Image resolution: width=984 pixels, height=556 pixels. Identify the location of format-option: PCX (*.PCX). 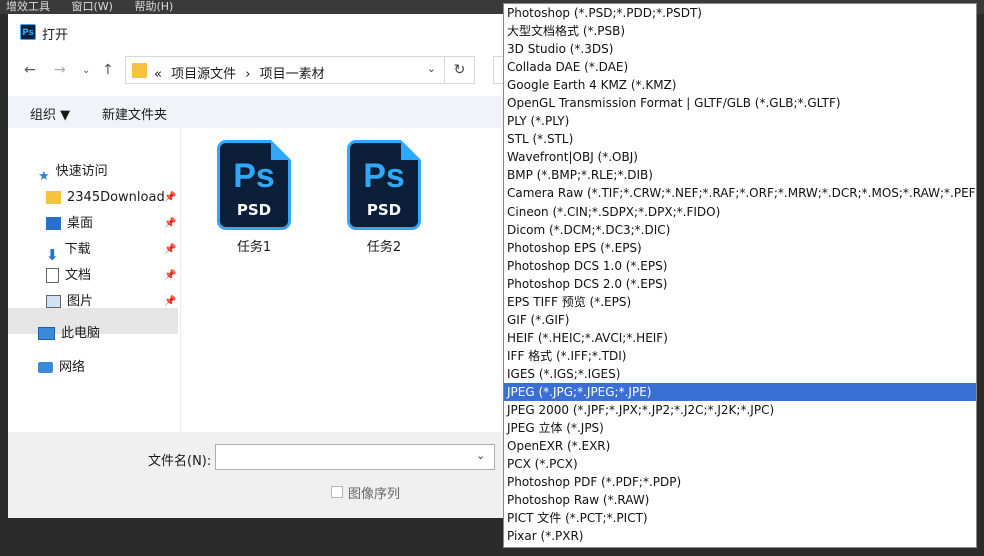
(740, 464).